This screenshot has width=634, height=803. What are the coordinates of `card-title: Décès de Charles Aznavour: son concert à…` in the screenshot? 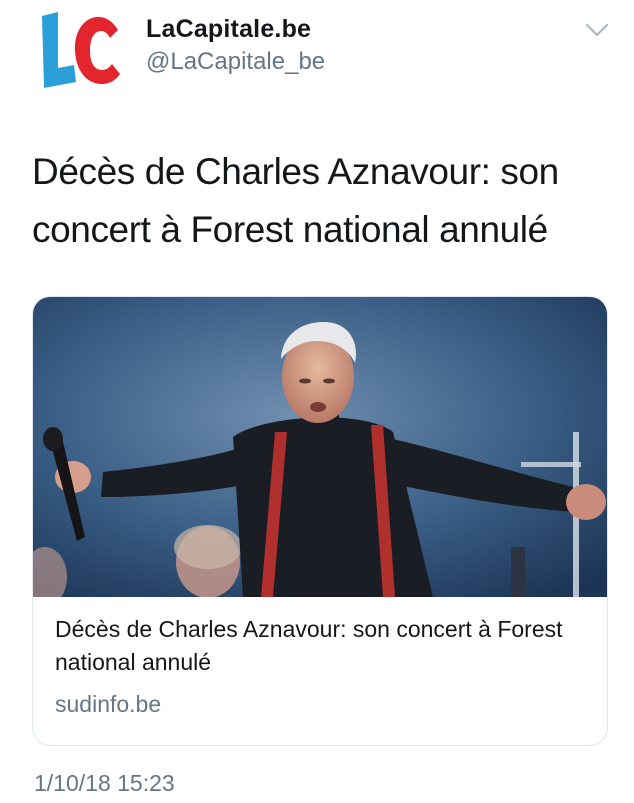 It's located at (320, 646).